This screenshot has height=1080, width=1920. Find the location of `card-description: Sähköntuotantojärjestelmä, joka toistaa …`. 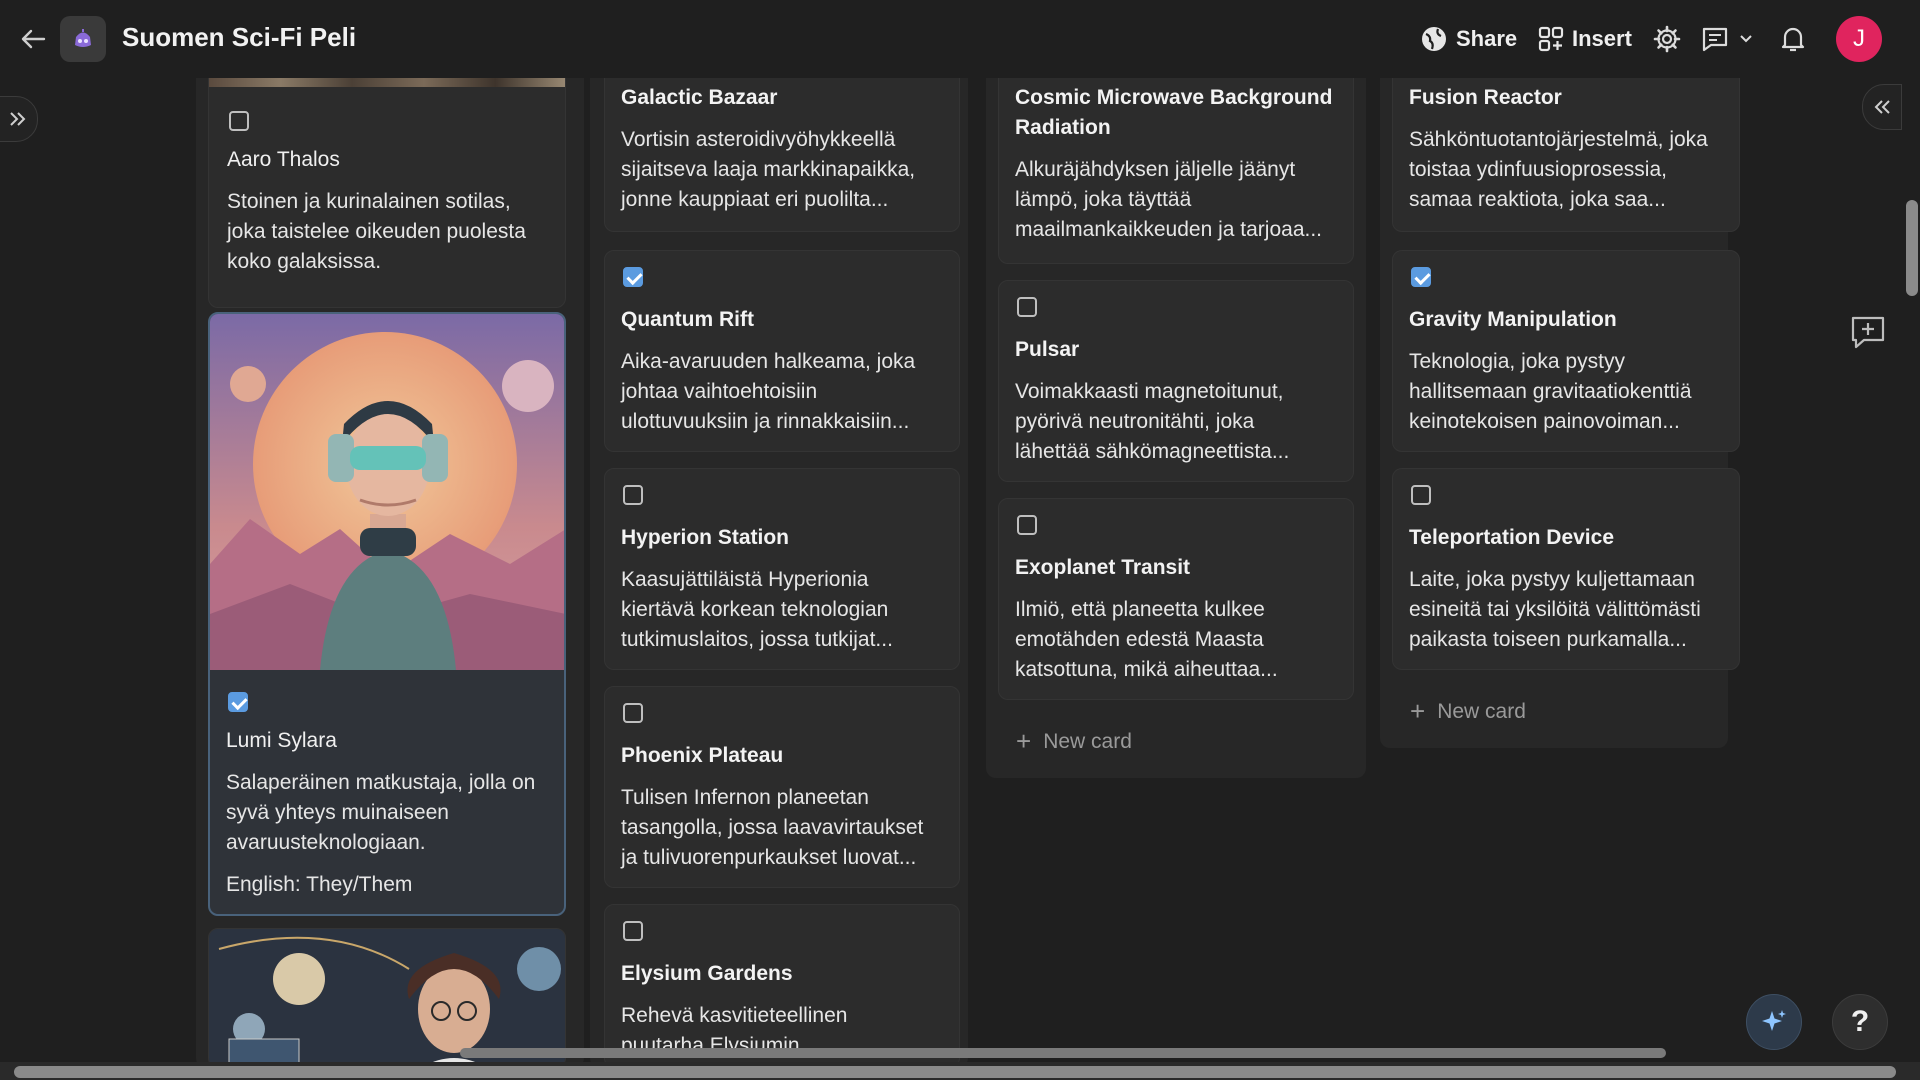

card-description: Sähköntuotantojärjestelmä, joka toistaa … is located at coordinates (1558, 169).